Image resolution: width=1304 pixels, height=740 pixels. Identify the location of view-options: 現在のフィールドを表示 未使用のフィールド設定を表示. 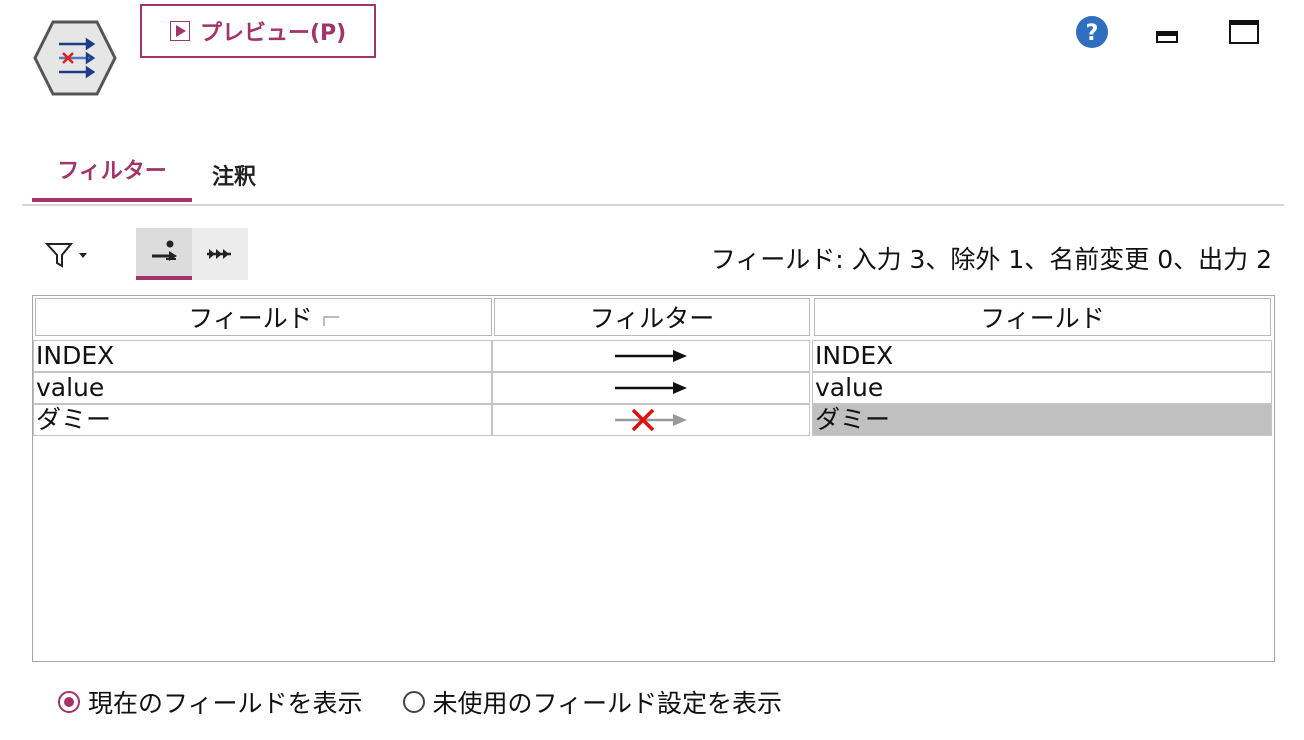
(420, 702).